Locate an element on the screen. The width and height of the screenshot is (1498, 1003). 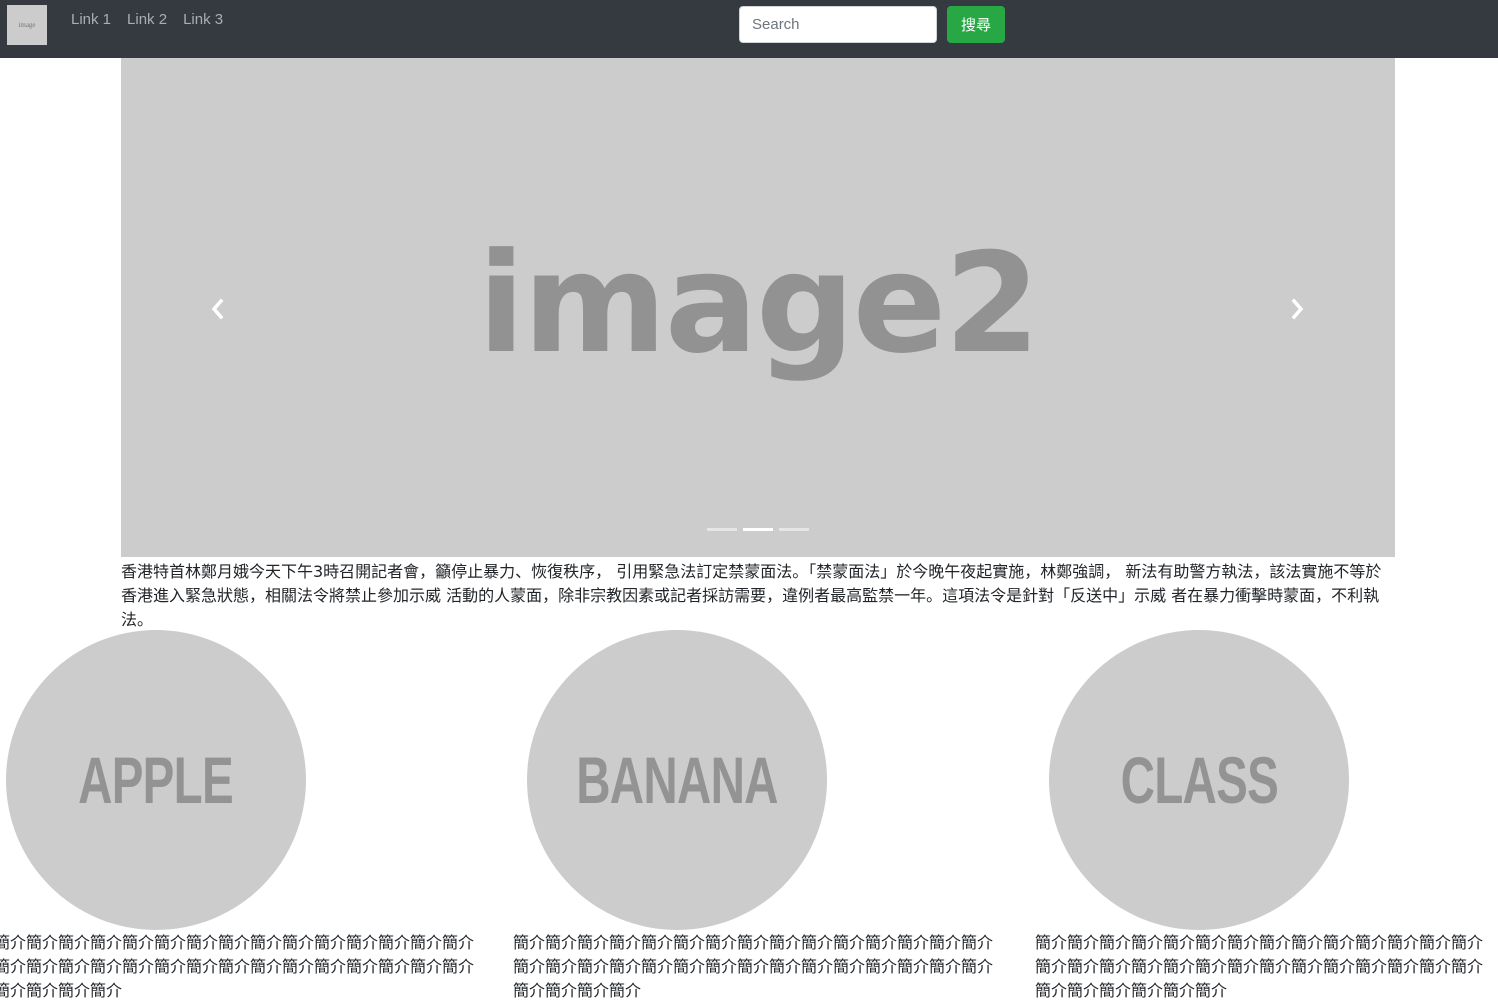
card-image-label: BANANA is located at coordinates (677, 780).